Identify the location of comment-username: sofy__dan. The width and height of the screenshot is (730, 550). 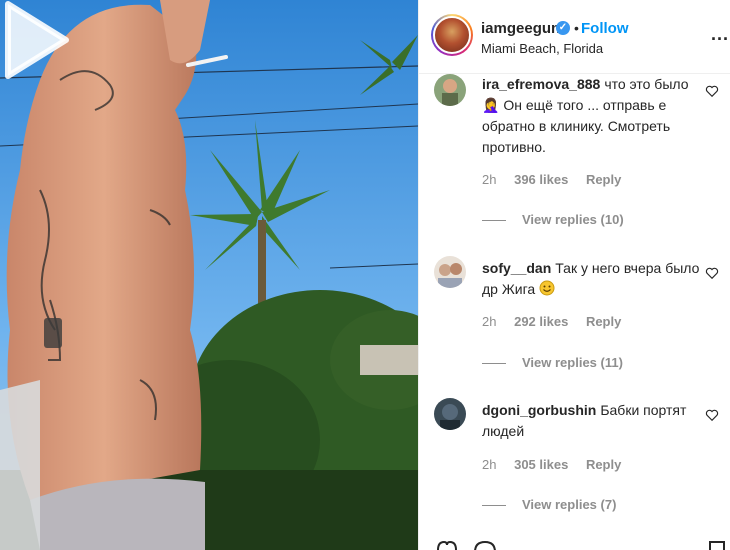
(516, 268).